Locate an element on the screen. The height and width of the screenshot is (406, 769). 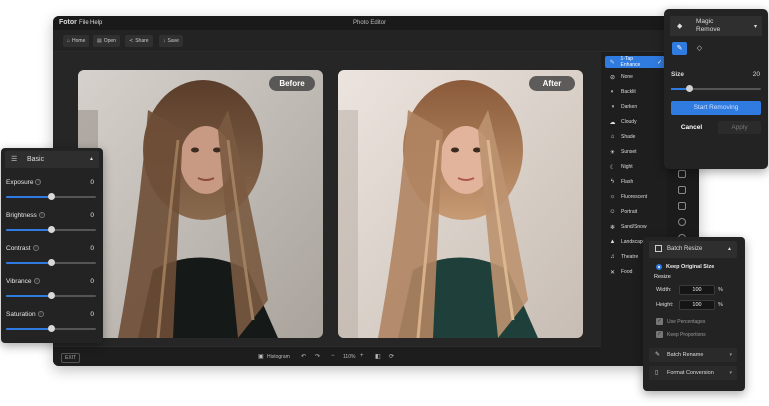
size-value: 20 is located at coordinates (756, 74).